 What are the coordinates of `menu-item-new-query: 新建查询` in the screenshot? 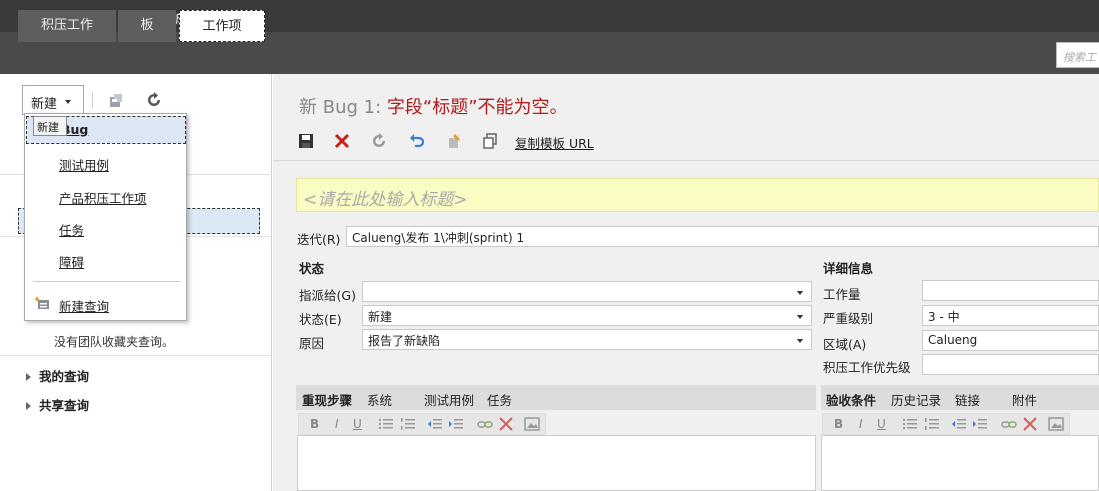 It's located at (84, 305).